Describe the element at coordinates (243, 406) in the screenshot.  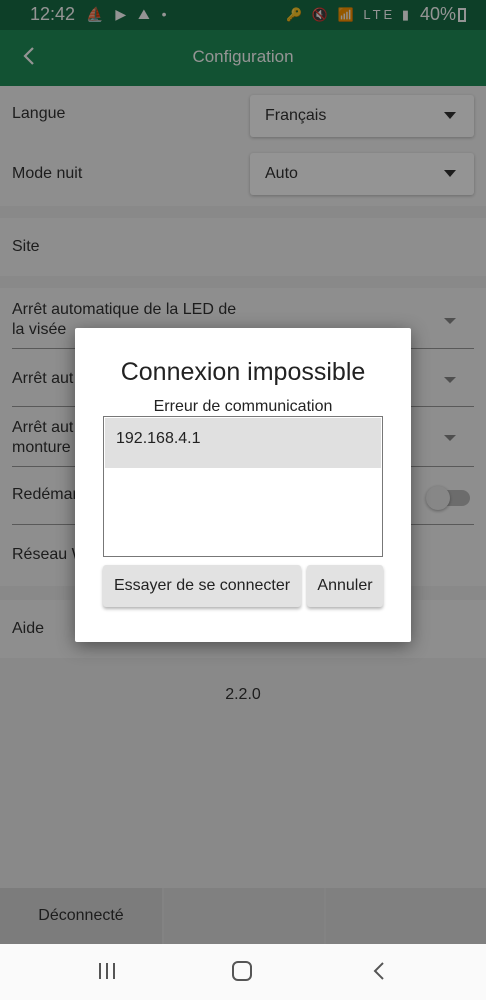
I see `dialog-subtitle: Erreur de communication` at that location.